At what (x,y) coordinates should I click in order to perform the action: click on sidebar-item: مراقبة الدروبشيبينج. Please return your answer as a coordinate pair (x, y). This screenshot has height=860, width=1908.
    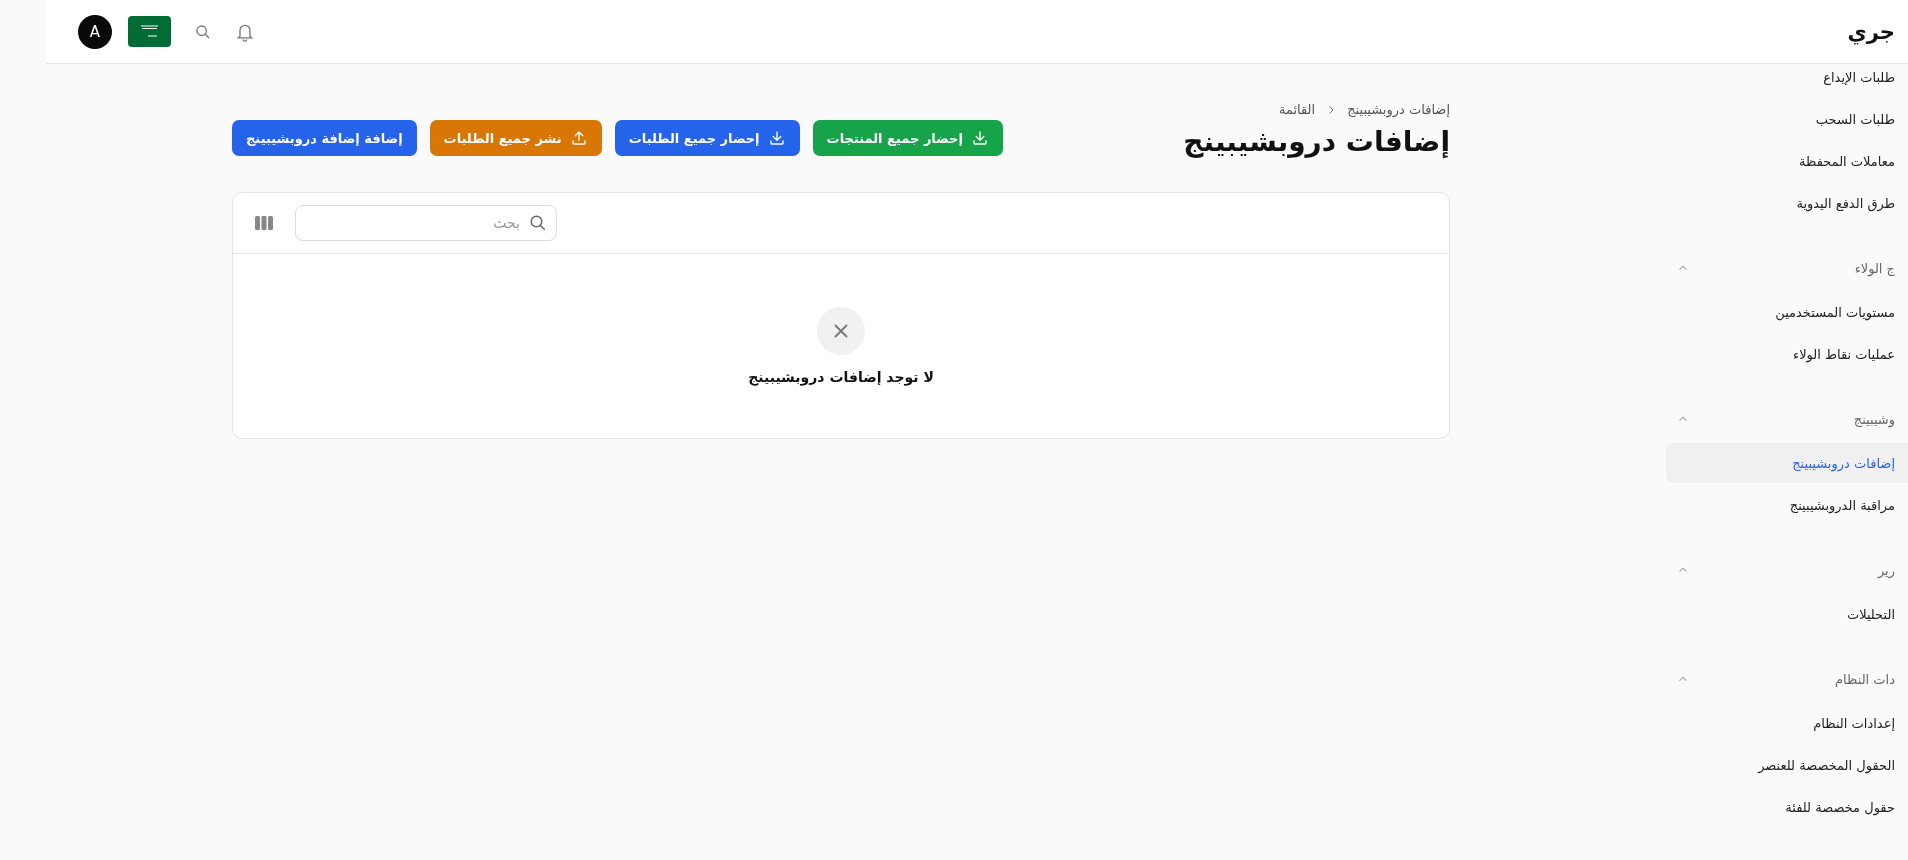
    Looking at the image, I should click on (1787, 505).